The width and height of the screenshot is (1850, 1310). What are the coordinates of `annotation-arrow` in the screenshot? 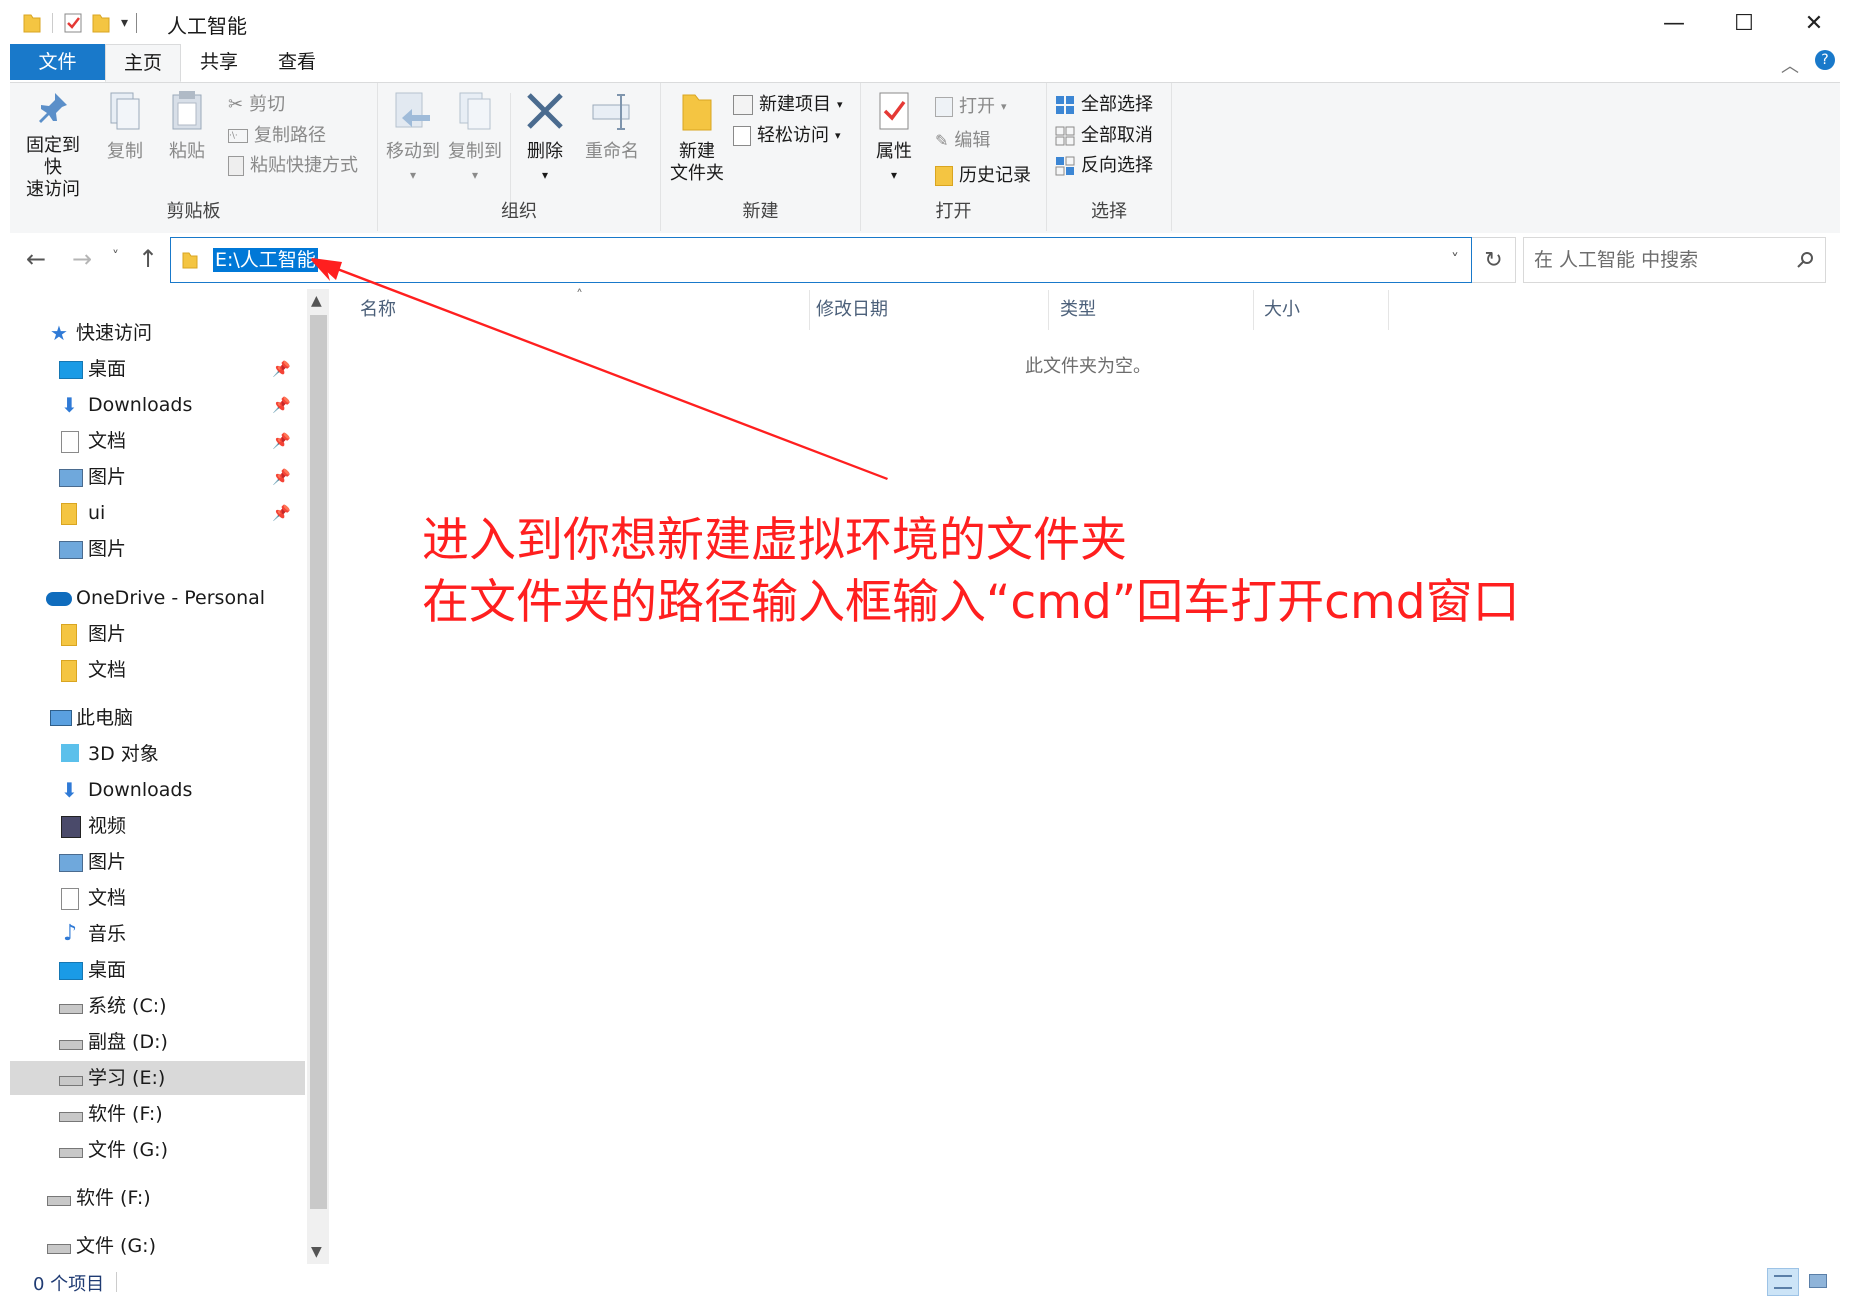 It's located at (599, 369).